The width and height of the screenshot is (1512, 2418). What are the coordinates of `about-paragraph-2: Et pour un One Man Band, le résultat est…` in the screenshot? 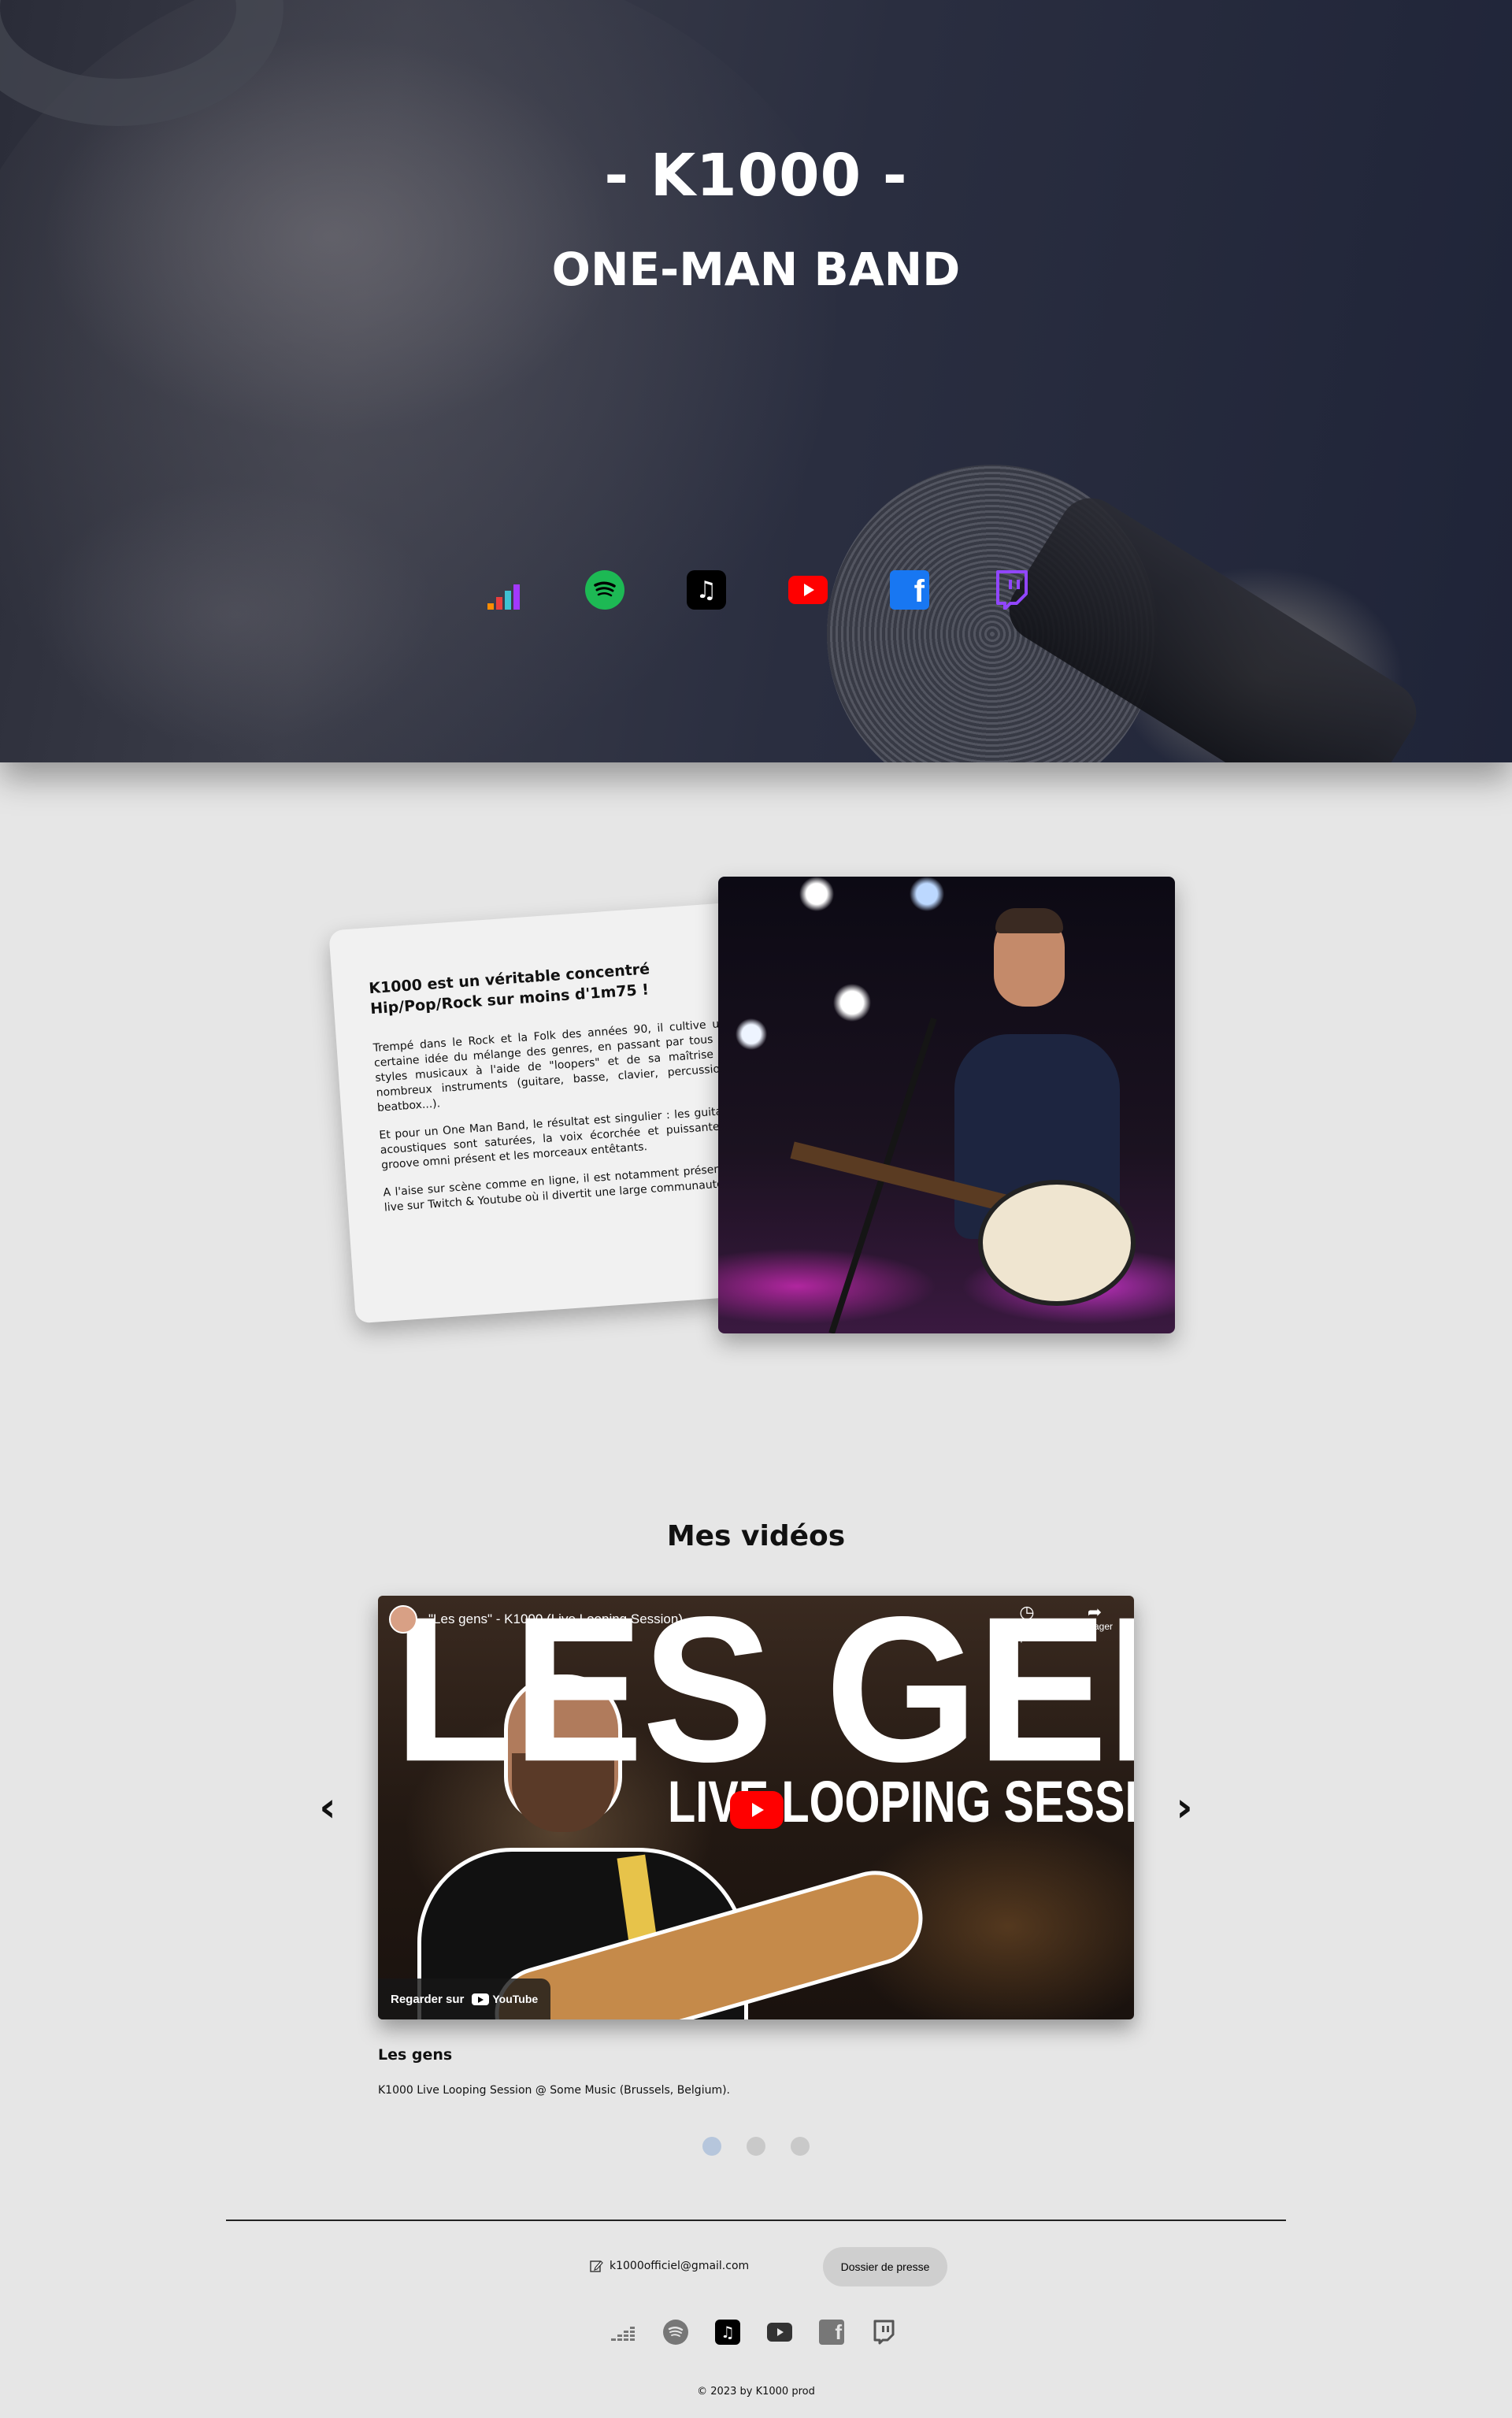 It's located at (559, 1137).